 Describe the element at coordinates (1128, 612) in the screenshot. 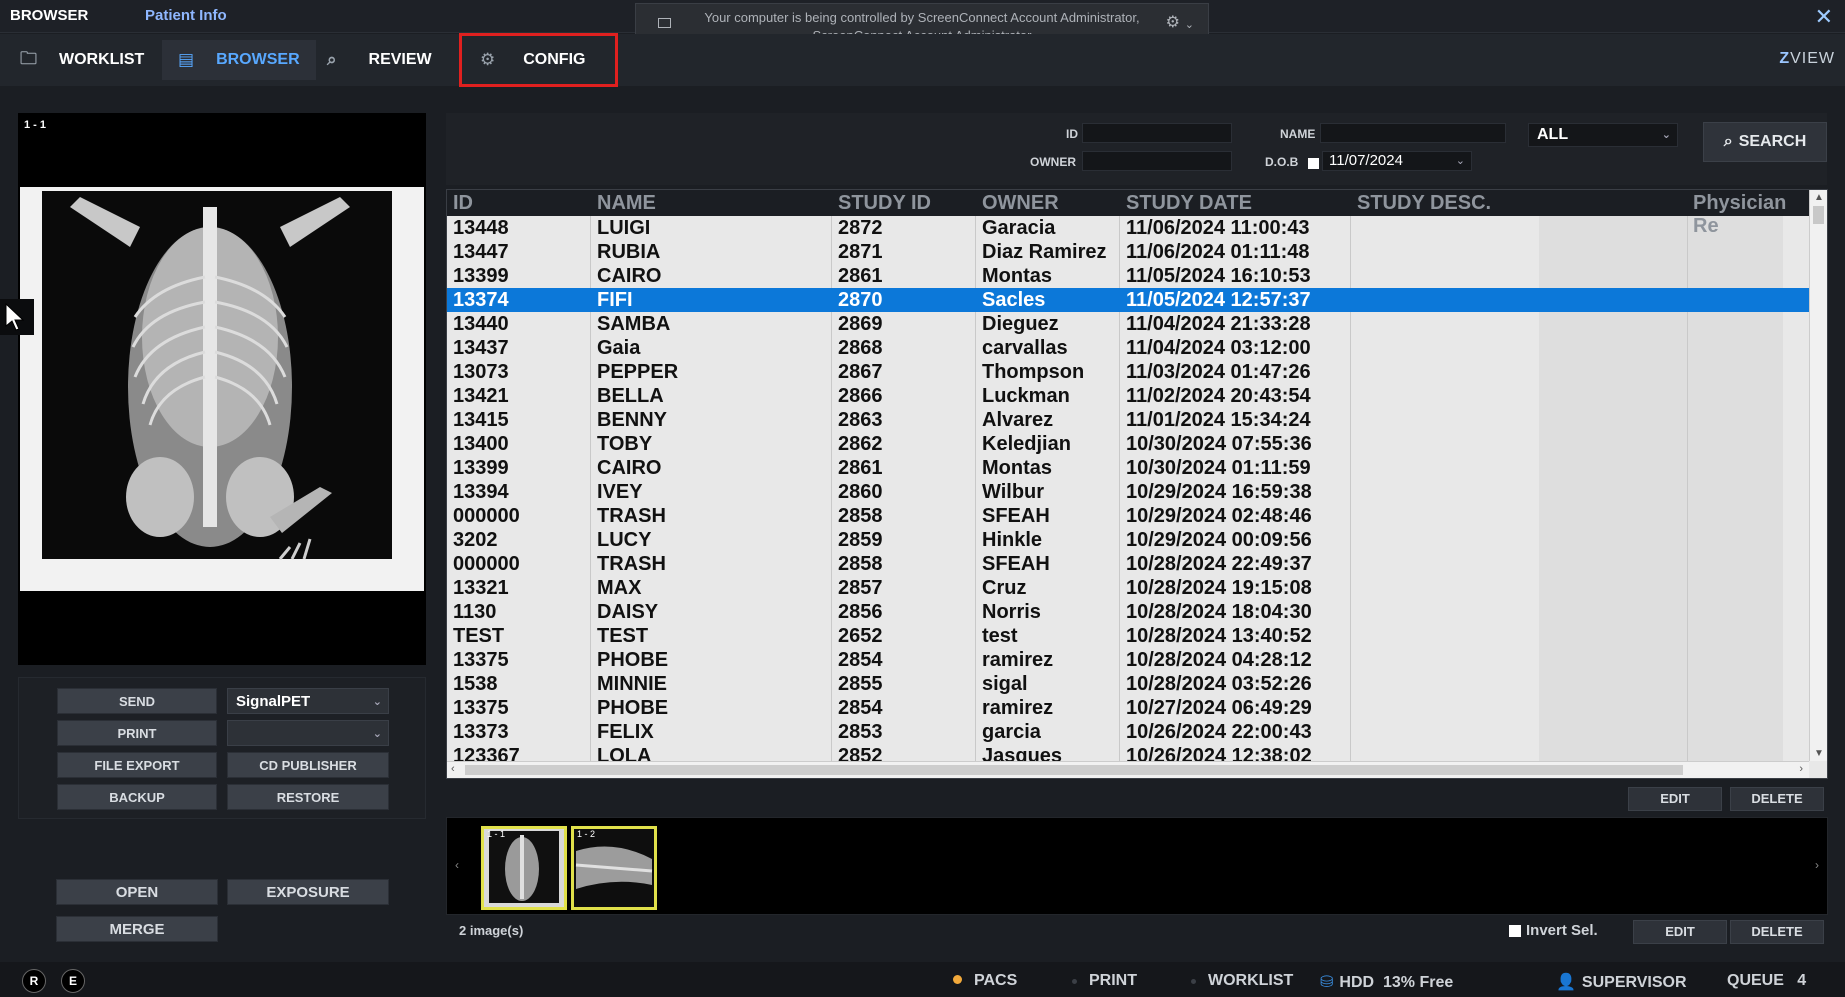

I see `table-row: 1130 DAISY 2856 Norris 10/28/2024 18:04:30` at that location.